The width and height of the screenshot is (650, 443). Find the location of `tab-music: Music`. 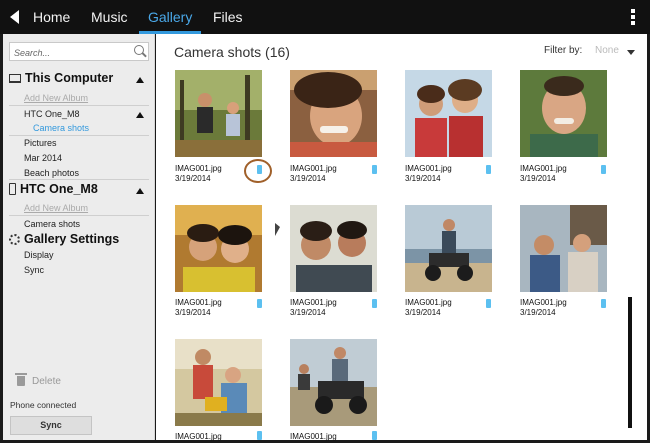

tab-music: Music is located at coordinates (109, 17).